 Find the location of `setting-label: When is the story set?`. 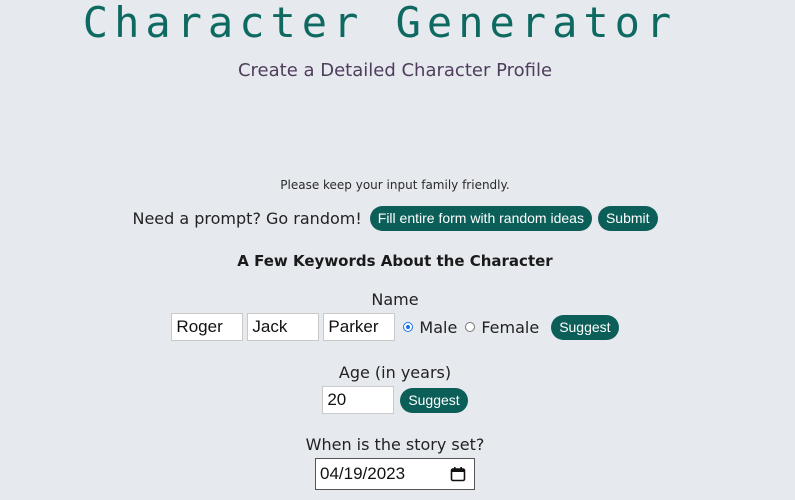

setting-label: When is the story set? is located at coordinates (395, 444).